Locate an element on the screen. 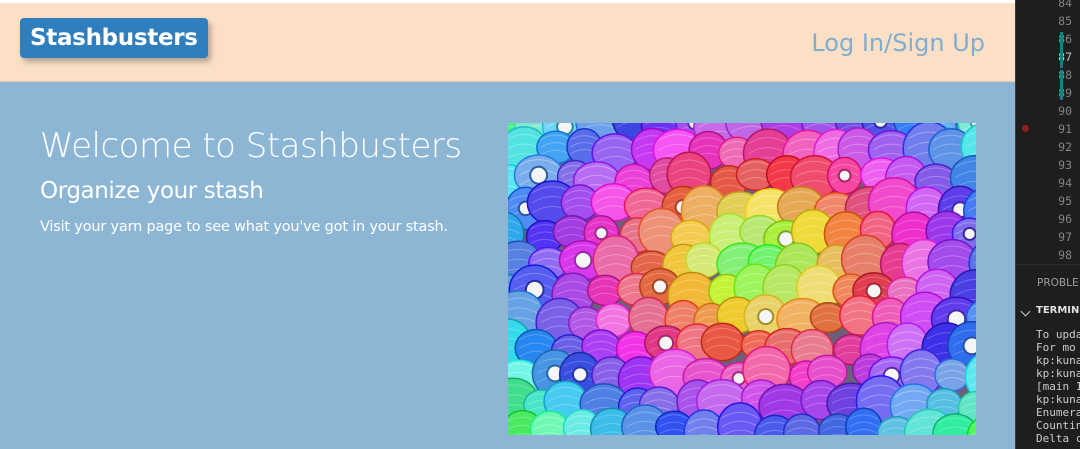  line-number: 94 is located at coordinates (1065, 183).